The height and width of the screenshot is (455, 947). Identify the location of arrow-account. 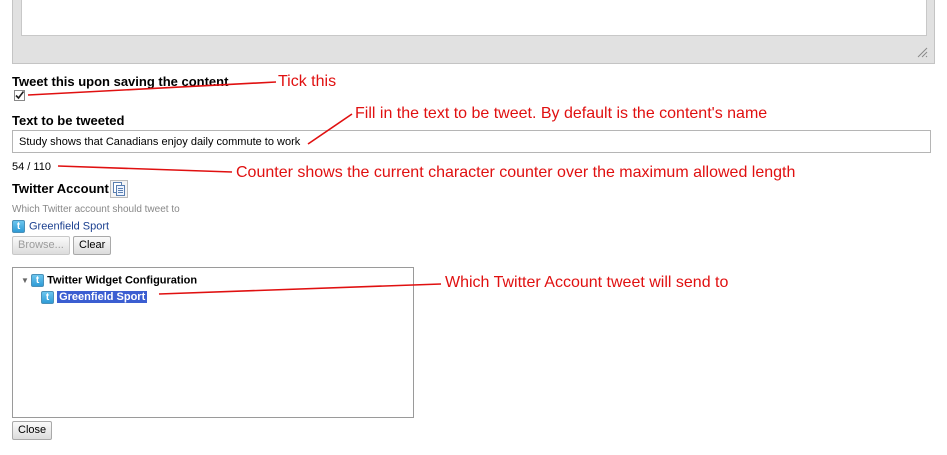
(300, 289).